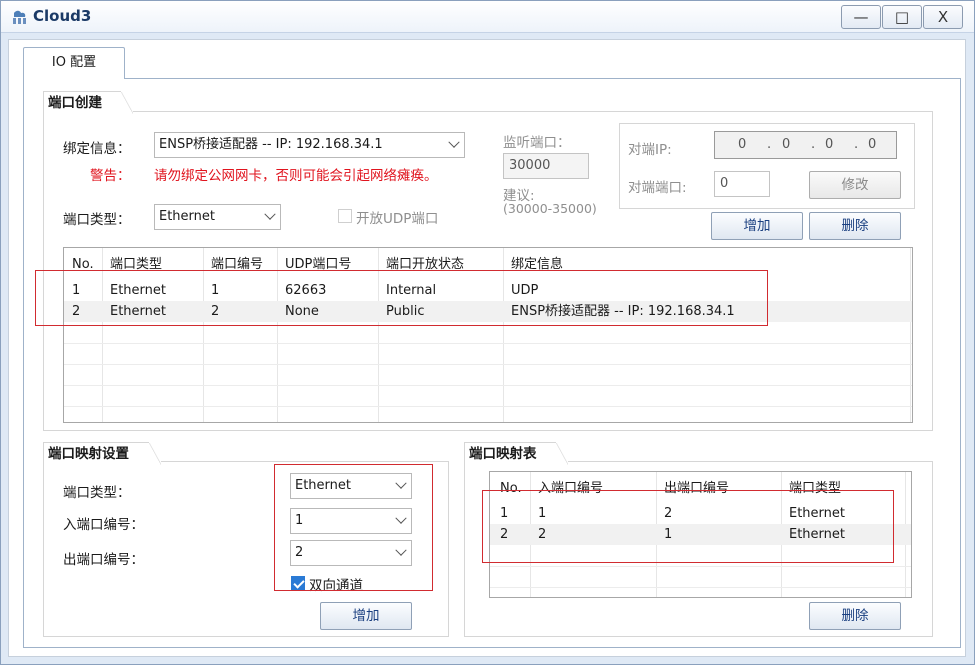 This screenshot has width=975, height=665. What do you see at coordinates (534, 264) in the screenshot?
I see `column-header: 绑定信息` at bounding box center [534, 264].